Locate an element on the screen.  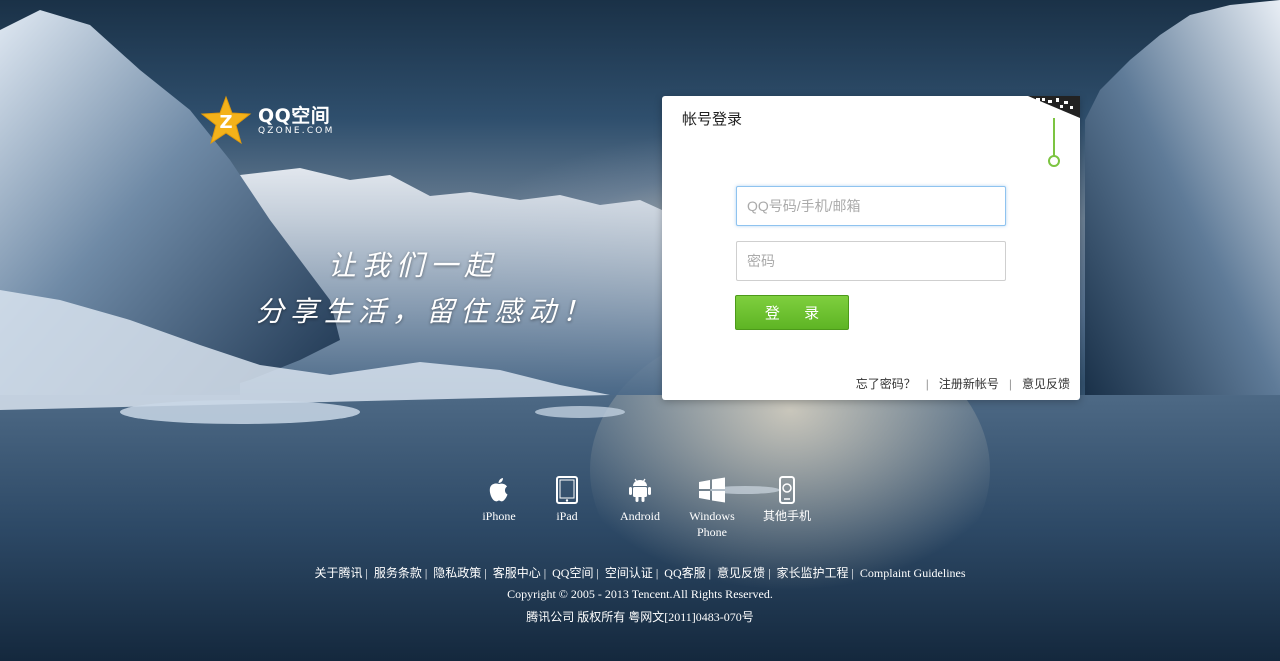
footer-link: 隐私政策 is located at coordinates (457, 573).